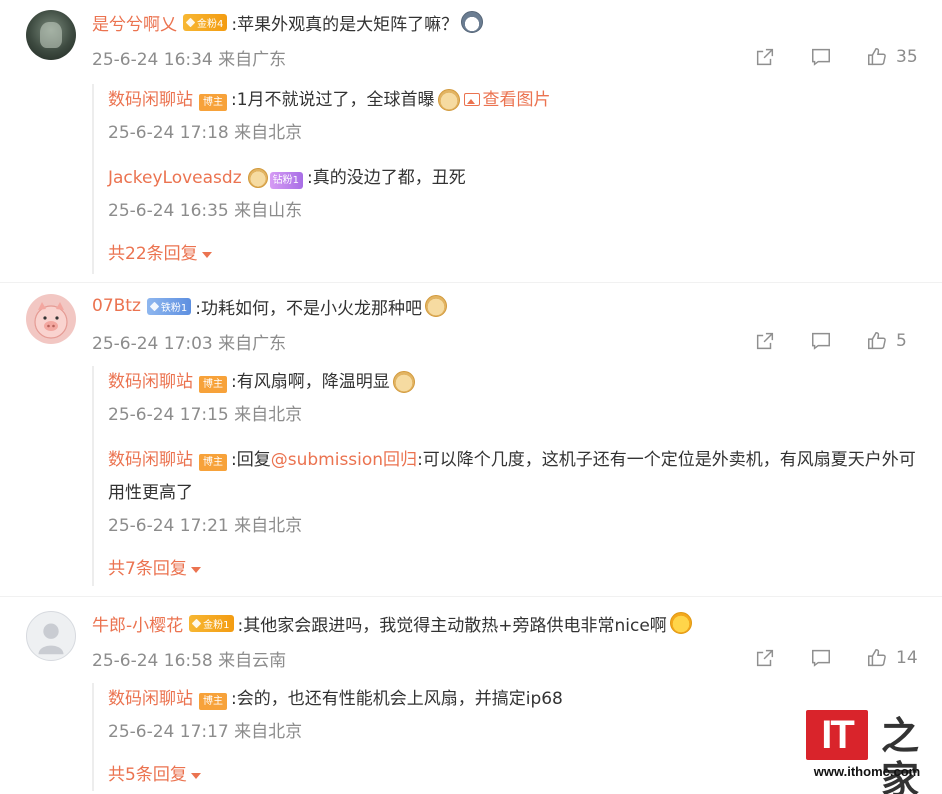  Describe the element at coordinates (175, 178) in the screenshot. I see `reply-username: JackeyLoveasdz` at that location.